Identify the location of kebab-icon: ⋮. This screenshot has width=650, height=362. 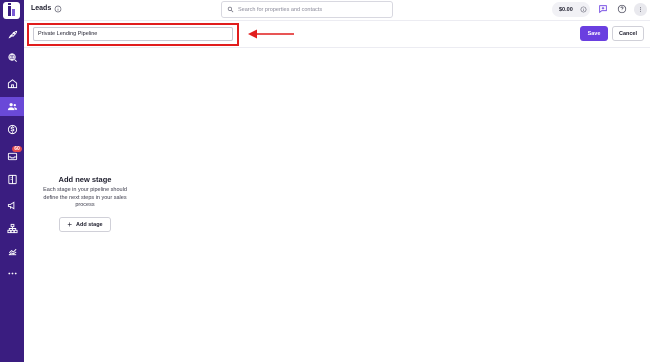
(640, 9).